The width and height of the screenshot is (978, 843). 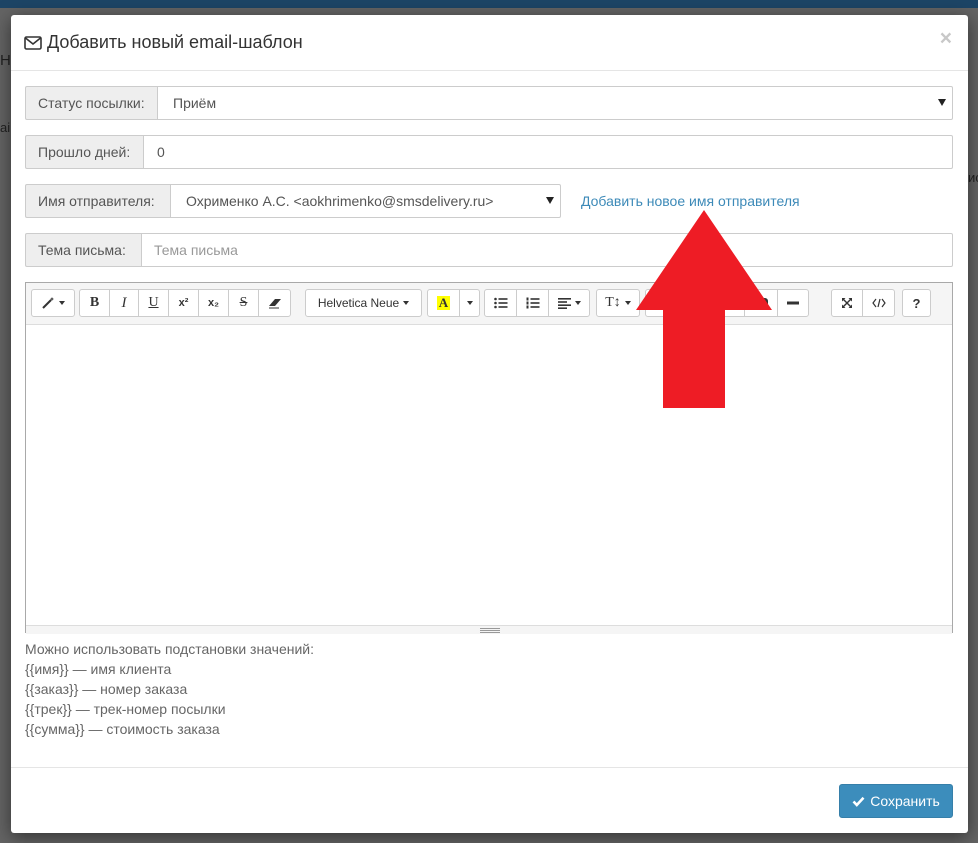 What do you see at coordinates (84, 152) in the screenshot?
I see `days-label: Прошло дней:` at bounding box center [84, 152].